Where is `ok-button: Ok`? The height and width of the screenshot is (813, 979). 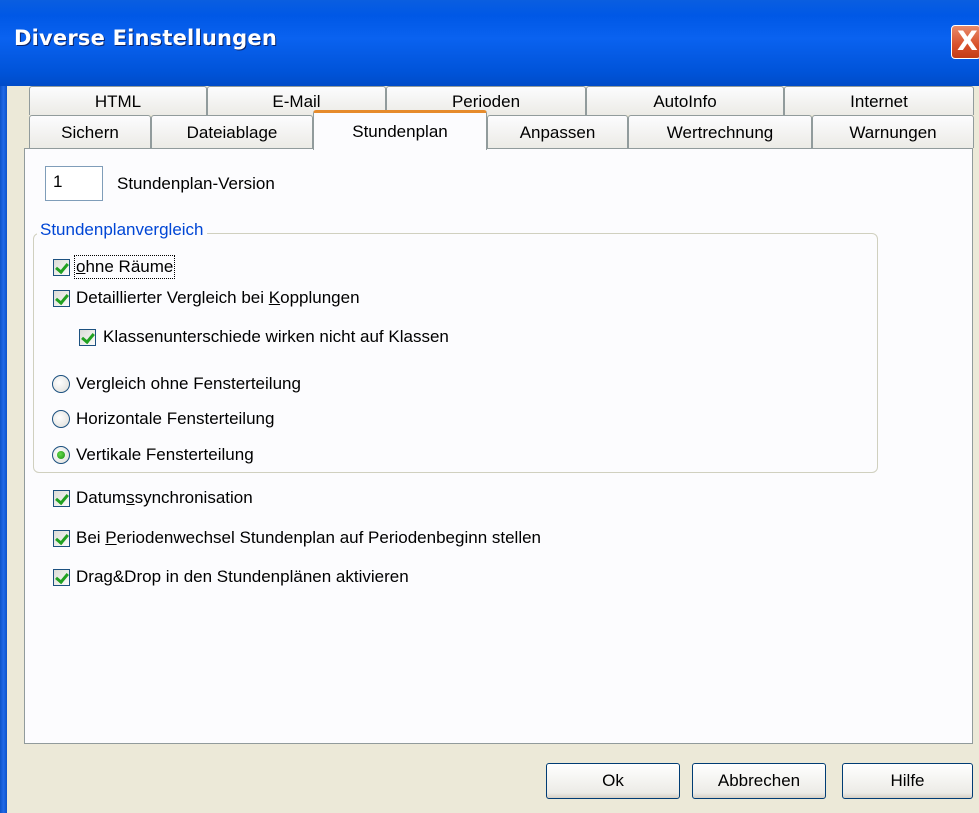
ok-button: Ok is located at coordinates (613, 781).